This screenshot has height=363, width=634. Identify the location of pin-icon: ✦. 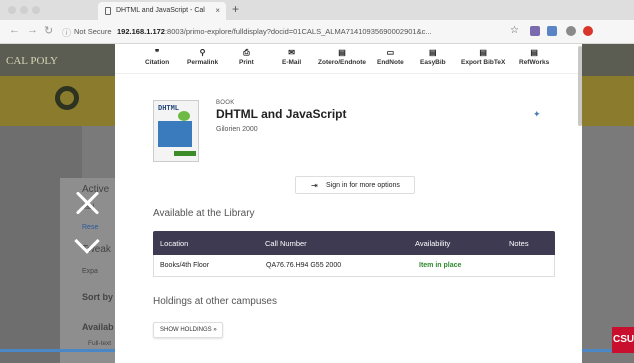
(537, 114).